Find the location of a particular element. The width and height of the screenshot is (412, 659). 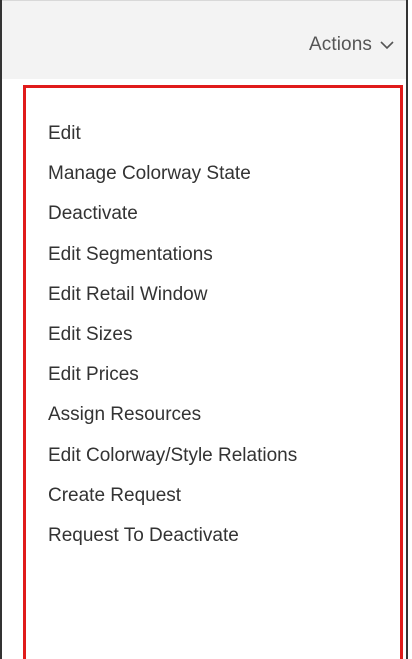

menu-item-edit-prices: Edit Prices is located at coordinates (172, 375).